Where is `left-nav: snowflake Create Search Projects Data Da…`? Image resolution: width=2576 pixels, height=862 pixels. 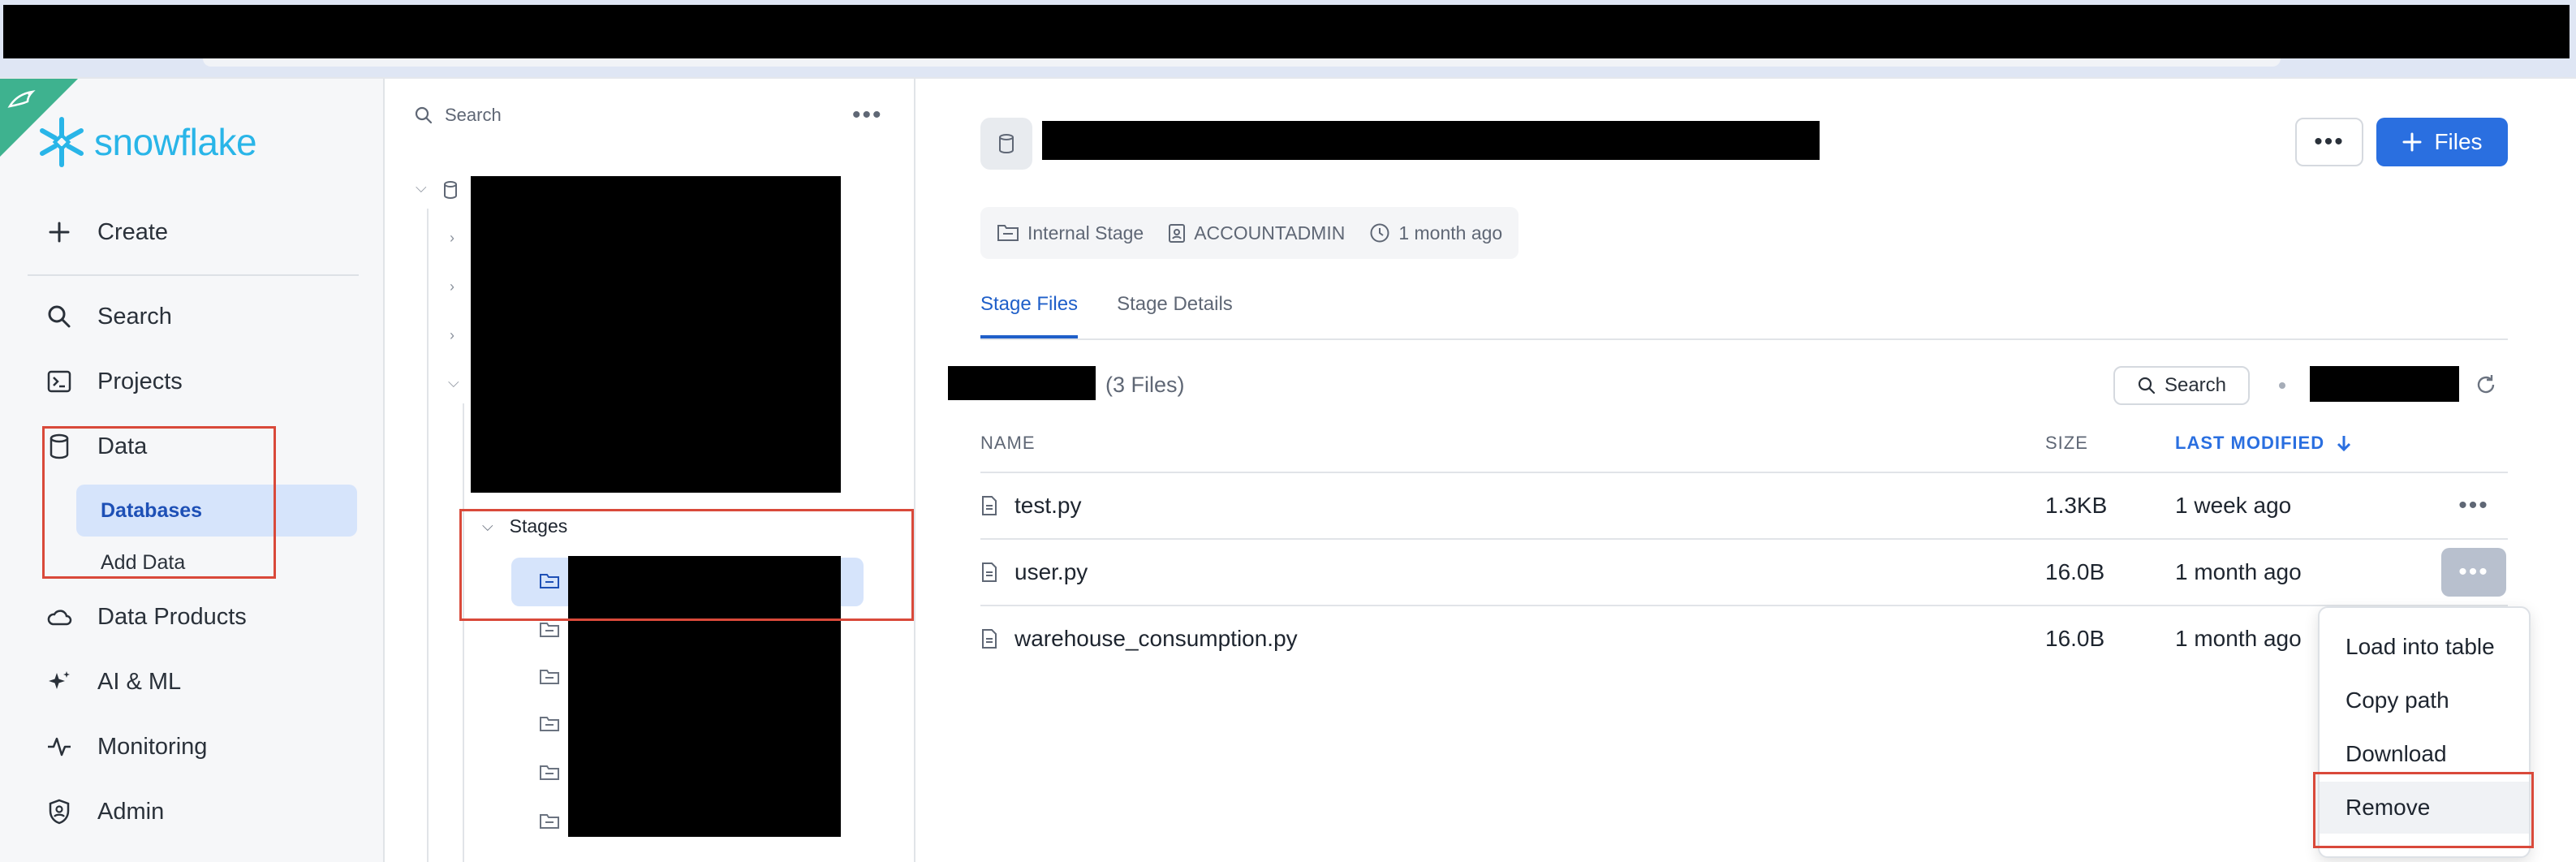
left-nav: snowflake Create Search Projects Data Da… is located at coordinates (192, 470).